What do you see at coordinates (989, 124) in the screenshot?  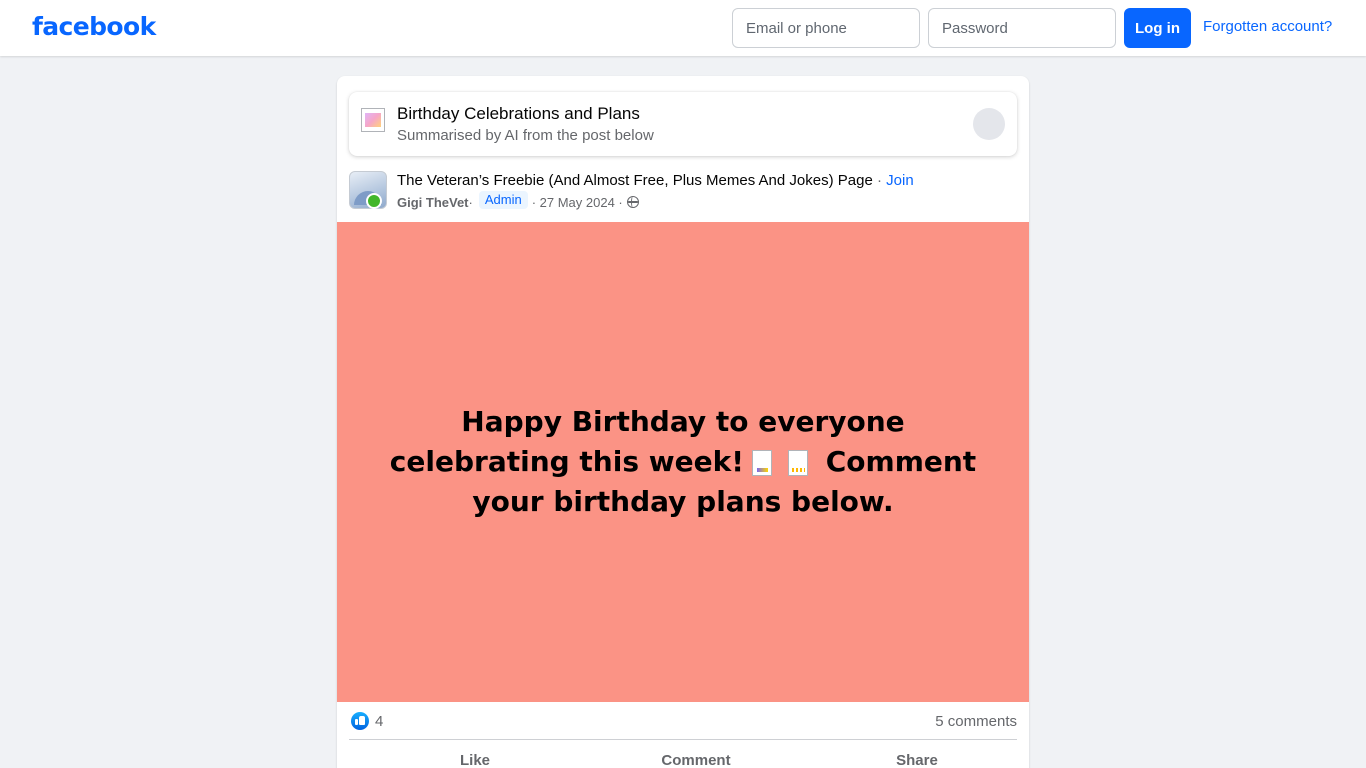 I see `ai-summary-options-button` at bounding box center [989, 124].